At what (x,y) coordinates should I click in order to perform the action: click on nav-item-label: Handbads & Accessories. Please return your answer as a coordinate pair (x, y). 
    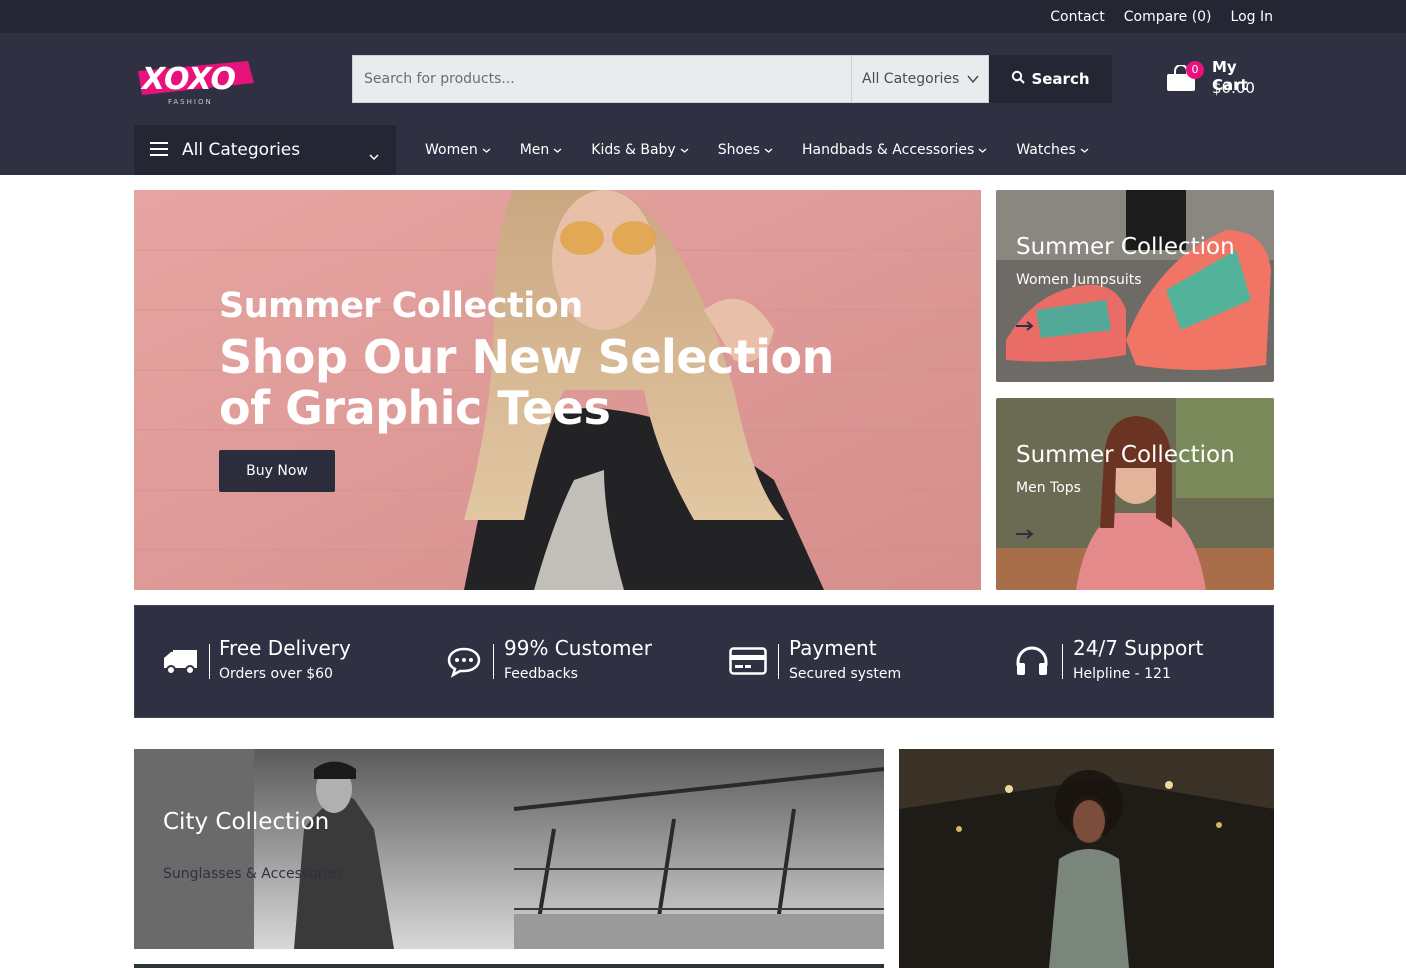
    Looking at the image, I should click on (888, 150).